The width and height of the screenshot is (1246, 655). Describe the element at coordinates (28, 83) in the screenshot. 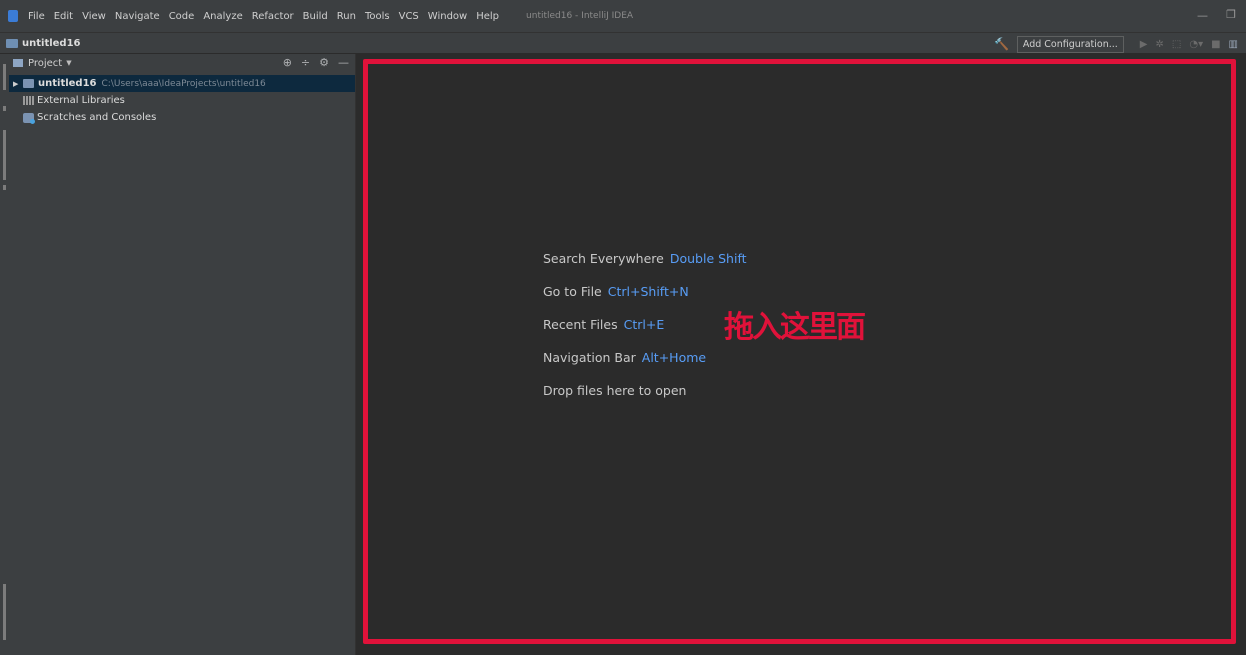

I see `module-folder-icon` at that location.